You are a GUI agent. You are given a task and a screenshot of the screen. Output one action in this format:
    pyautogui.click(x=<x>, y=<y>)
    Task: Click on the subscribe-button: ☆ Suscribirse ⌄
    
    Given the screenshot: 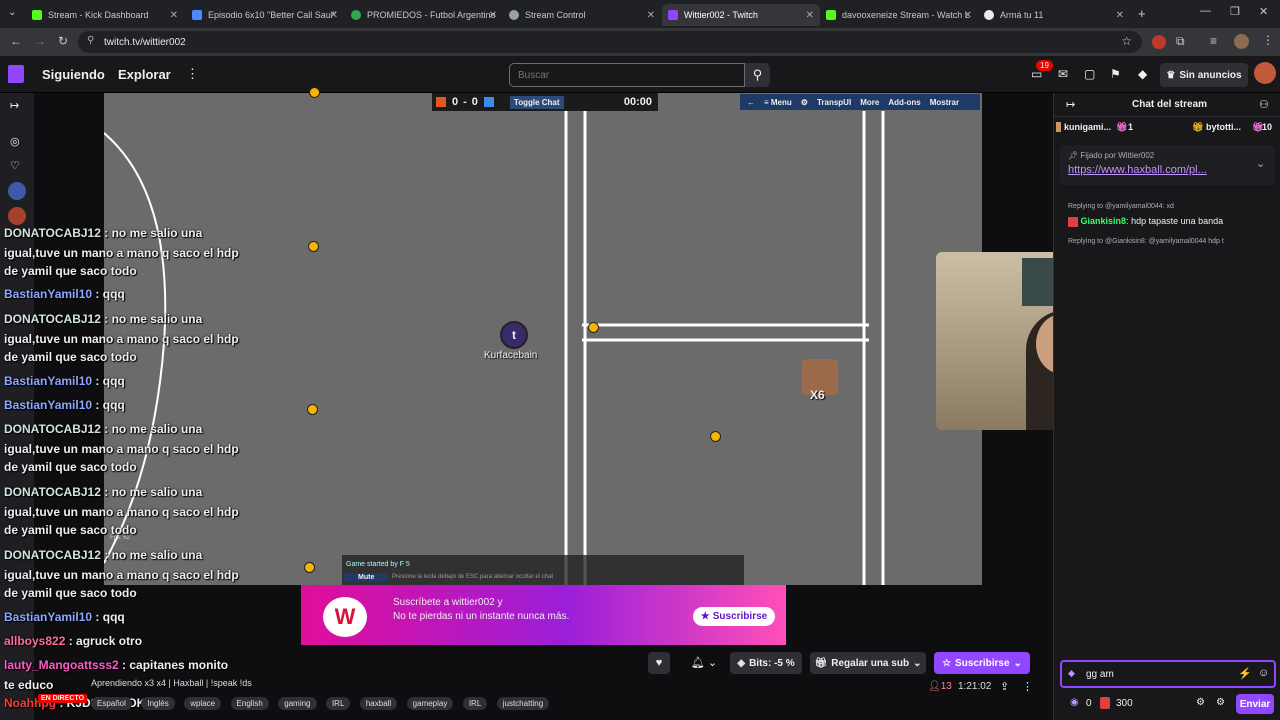 What is the action you would take?
    pyautogui.click(x=982, y=663)
    